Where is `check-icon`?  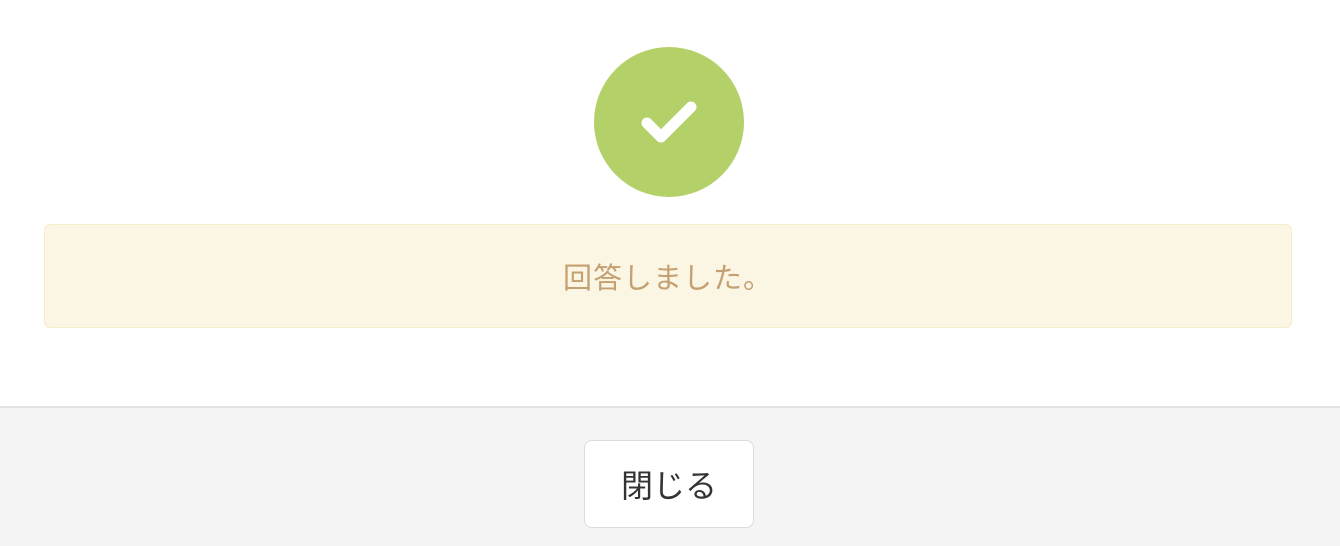 check-icon is located at coordinates (669, 122).